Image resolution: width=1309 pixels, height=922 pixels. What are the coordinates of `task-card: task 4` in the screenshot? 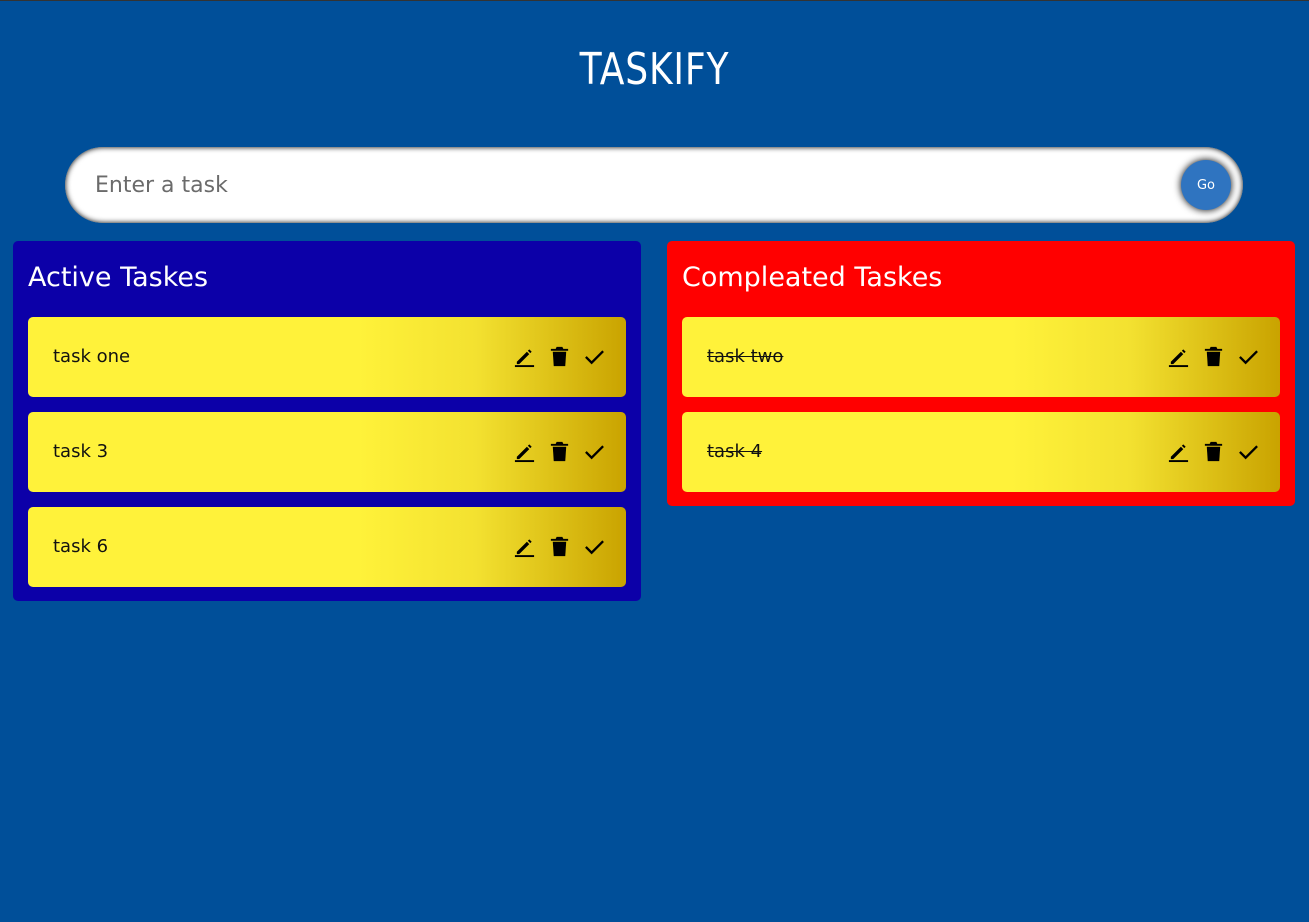 It's located at (981, 452).